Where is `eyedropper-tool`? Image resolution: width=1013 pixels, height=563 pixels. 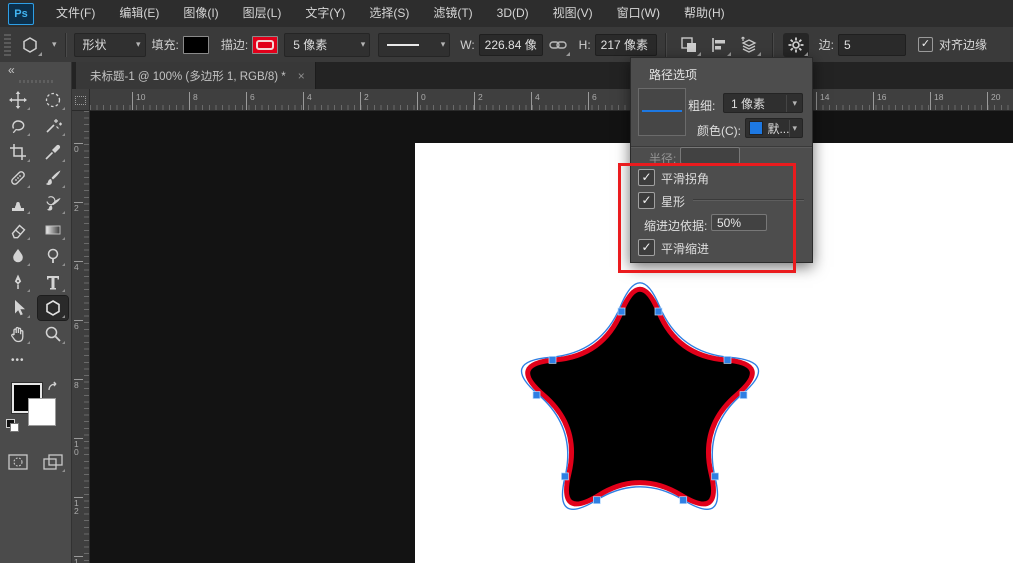 eyedropper-tool is located at coordinates (53, 152).